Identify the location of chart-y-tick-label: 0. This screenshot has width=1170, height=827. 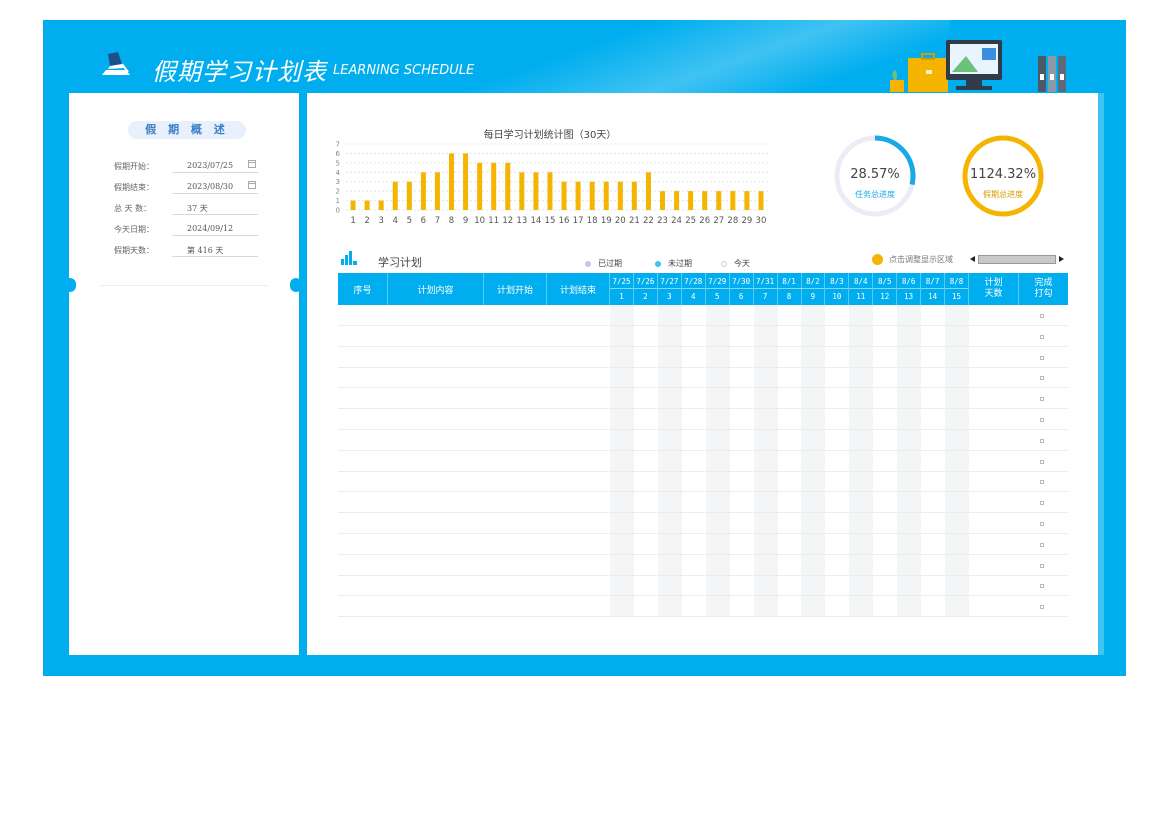
(338, 211).